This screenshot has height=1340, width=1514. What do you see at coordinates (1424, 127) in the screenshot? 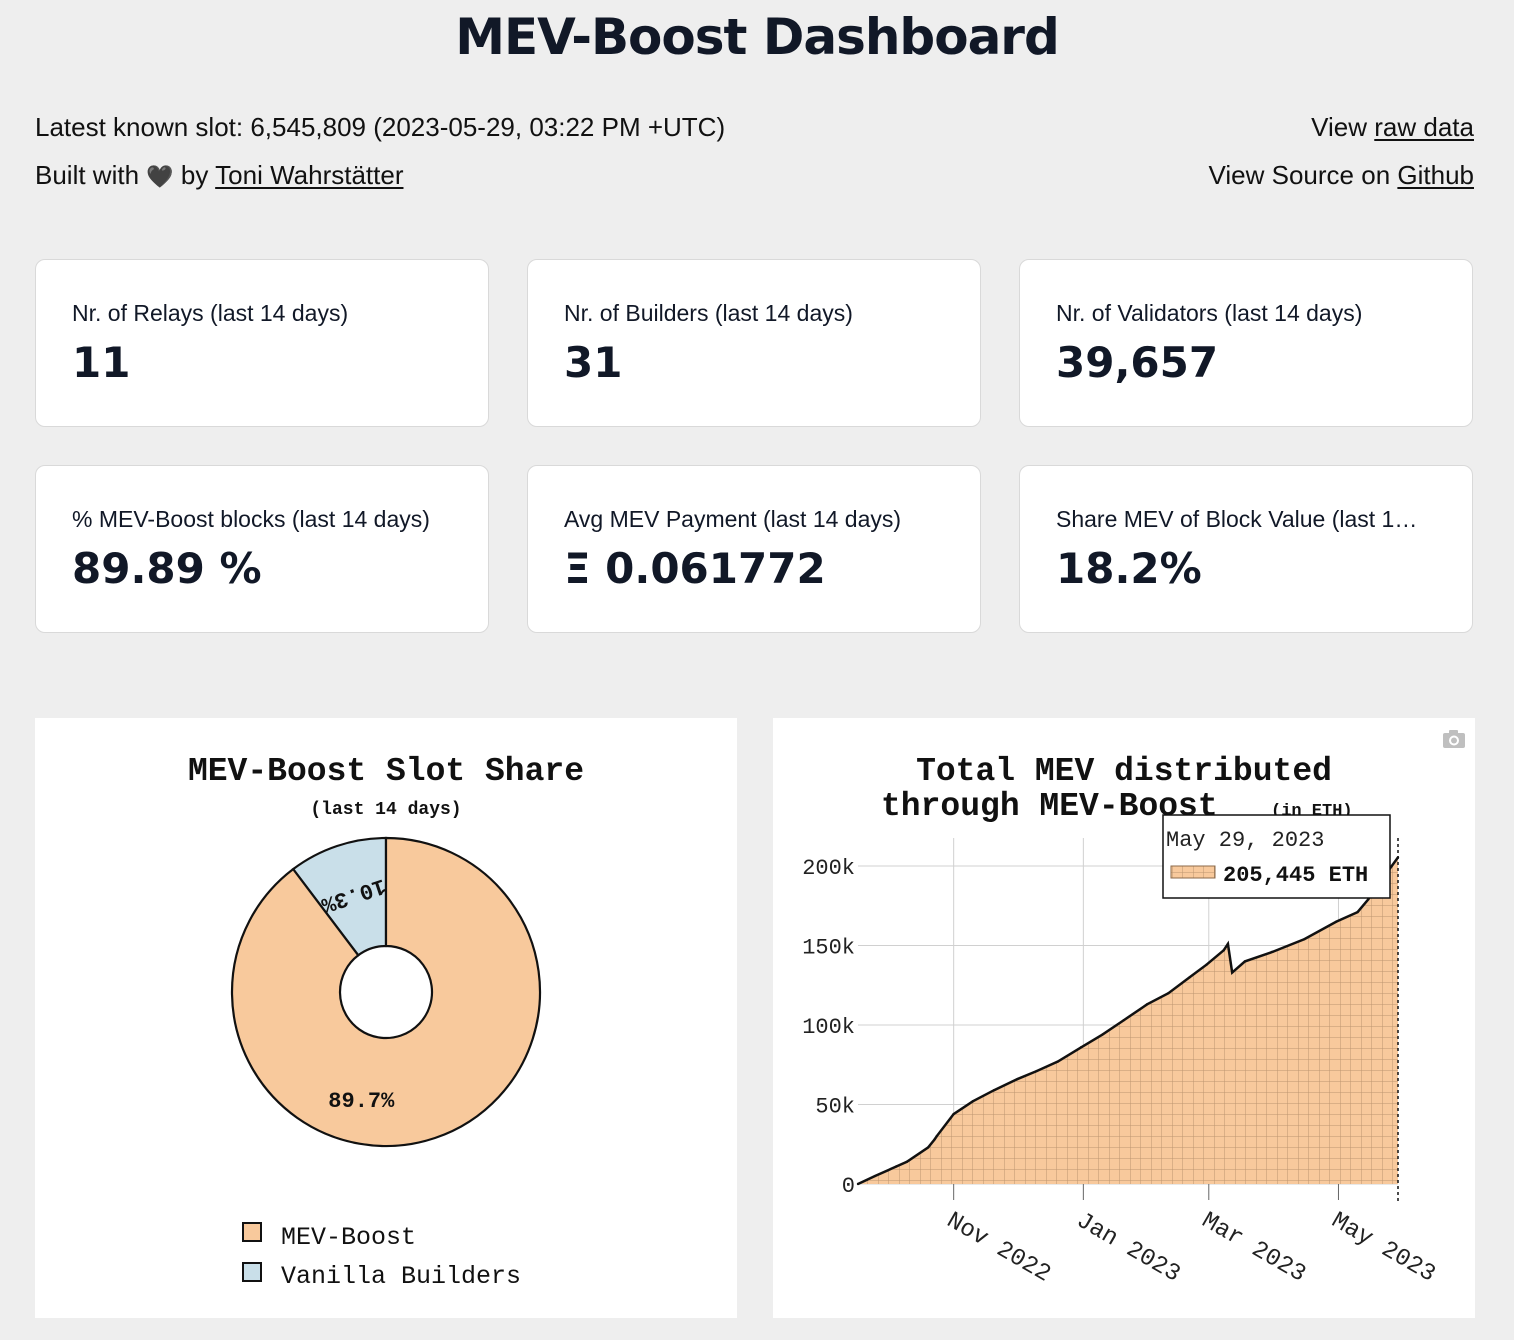
I see `raw-data-link: raw data` at bounding box center [1424, 127].